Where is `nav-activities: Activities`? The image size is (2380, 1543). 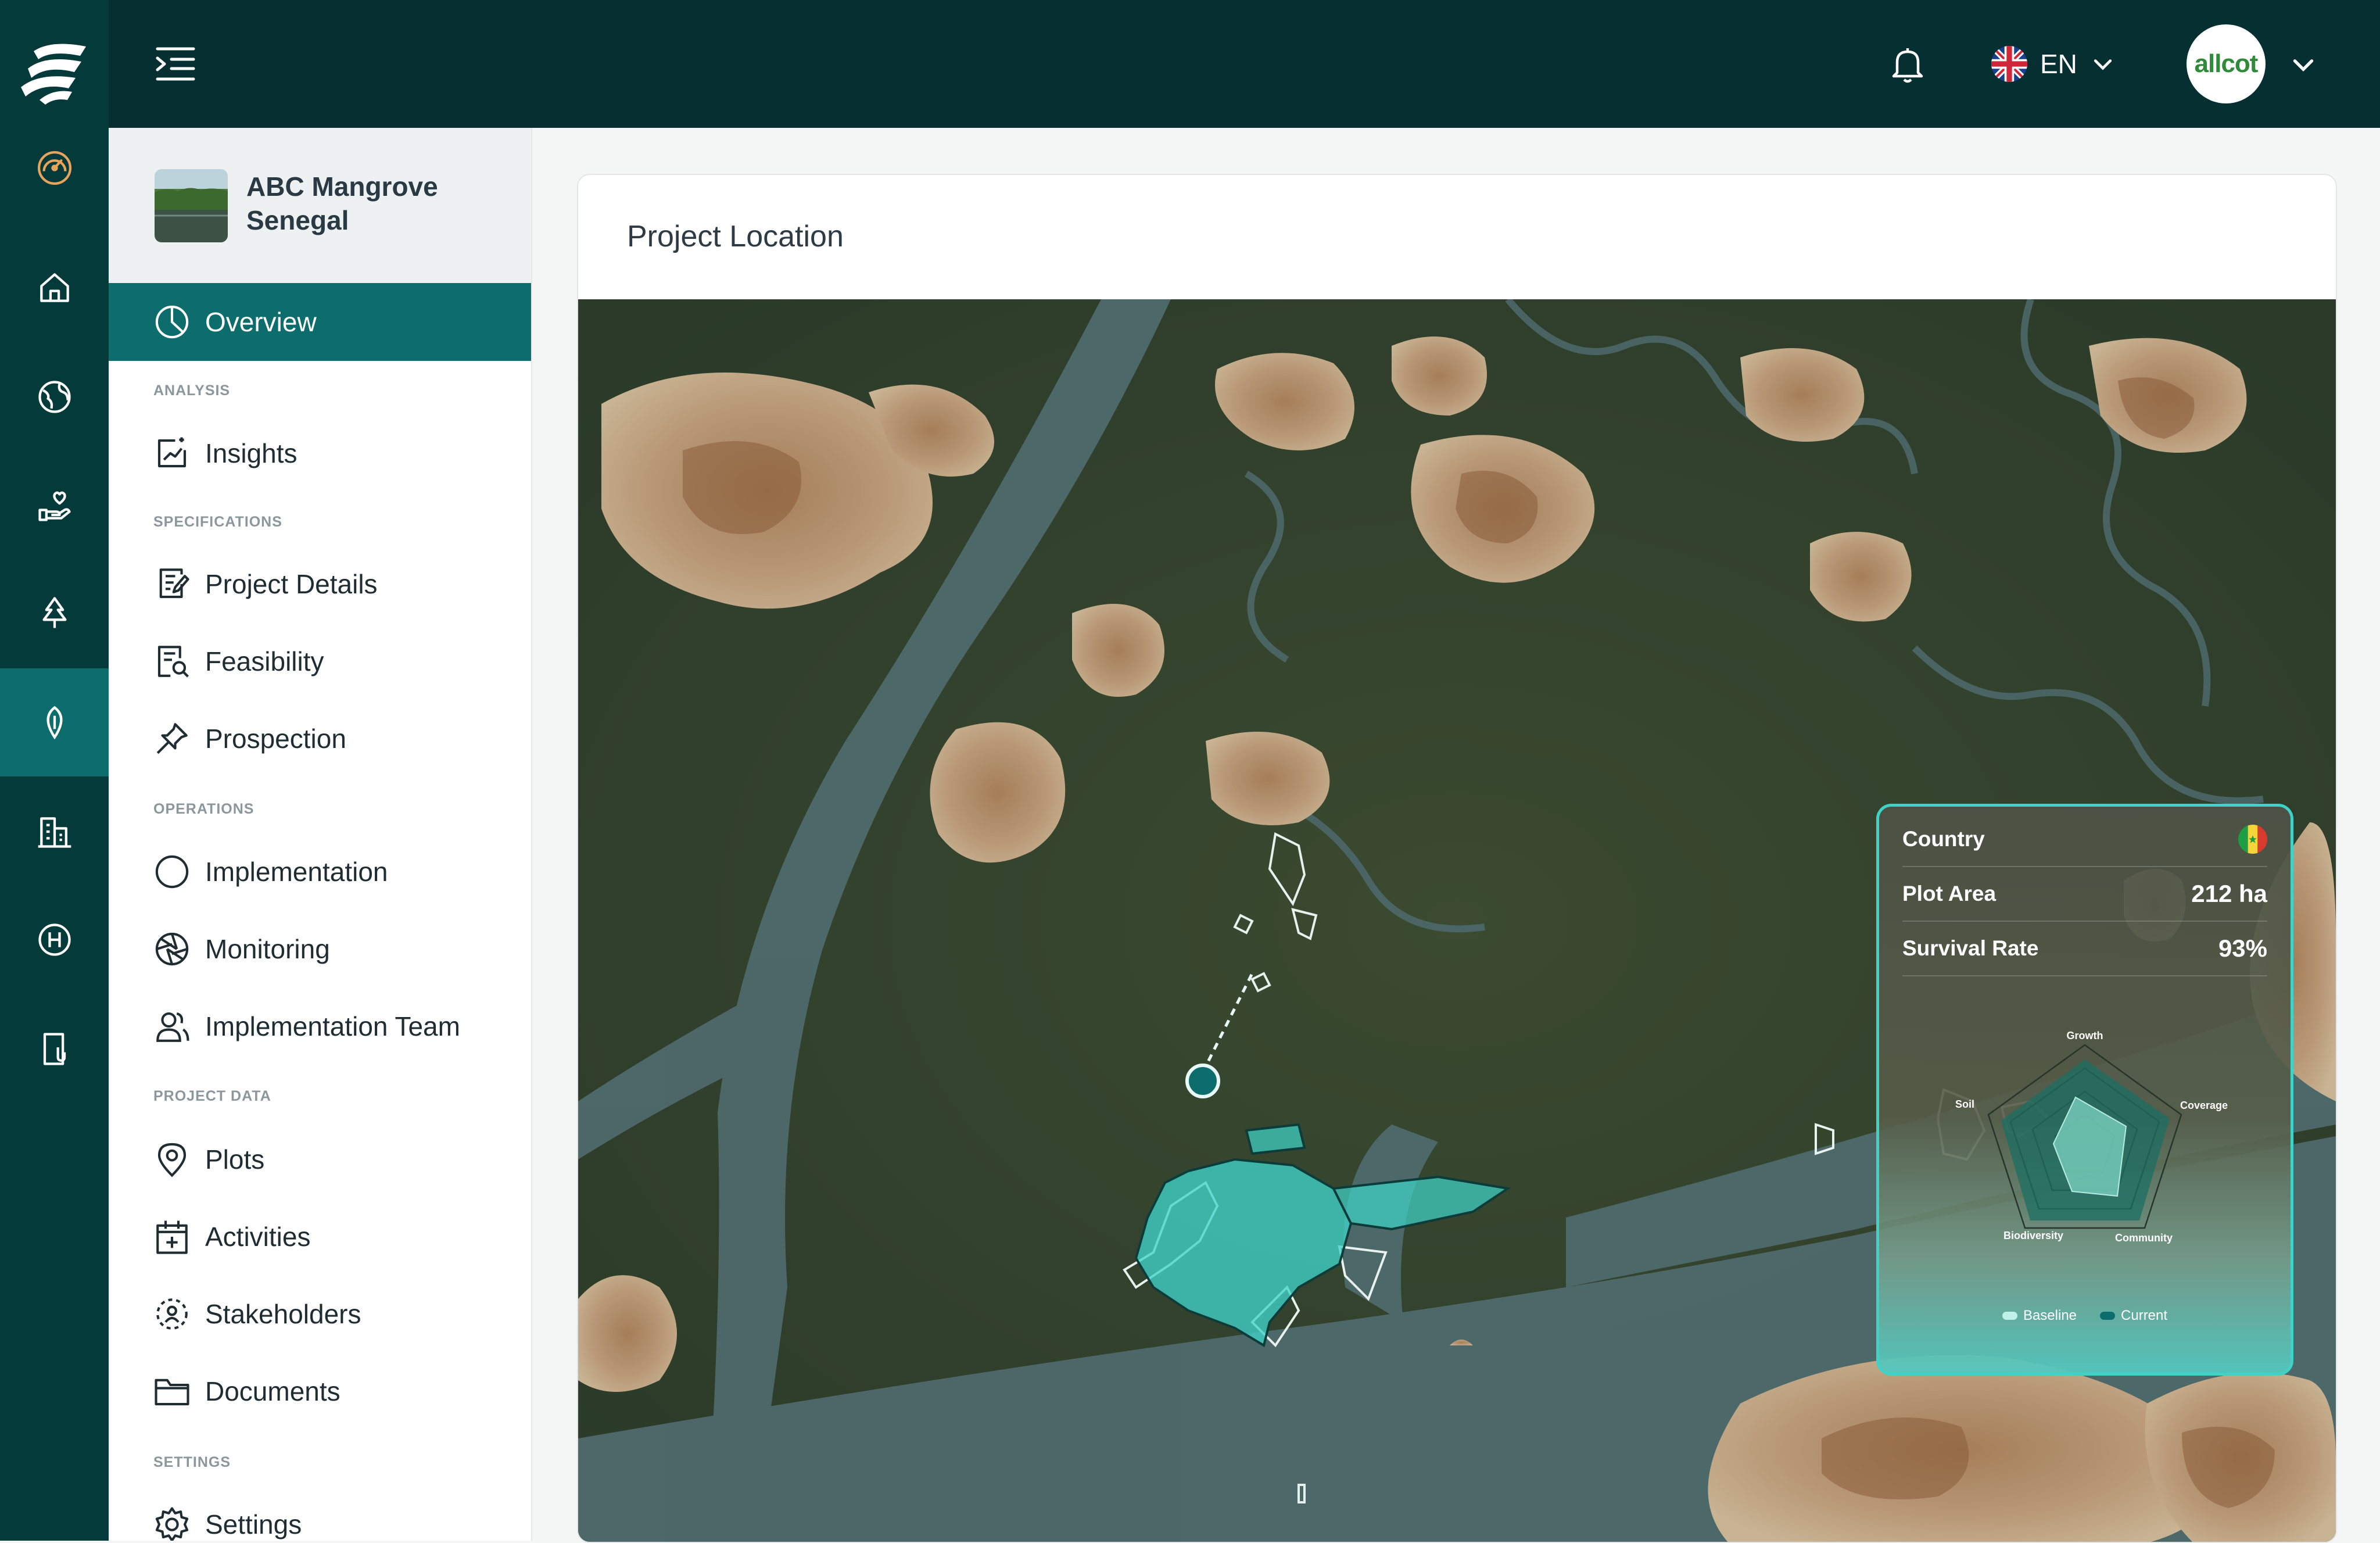
nav-activities: Activities is located at coordinates (320, 1237).